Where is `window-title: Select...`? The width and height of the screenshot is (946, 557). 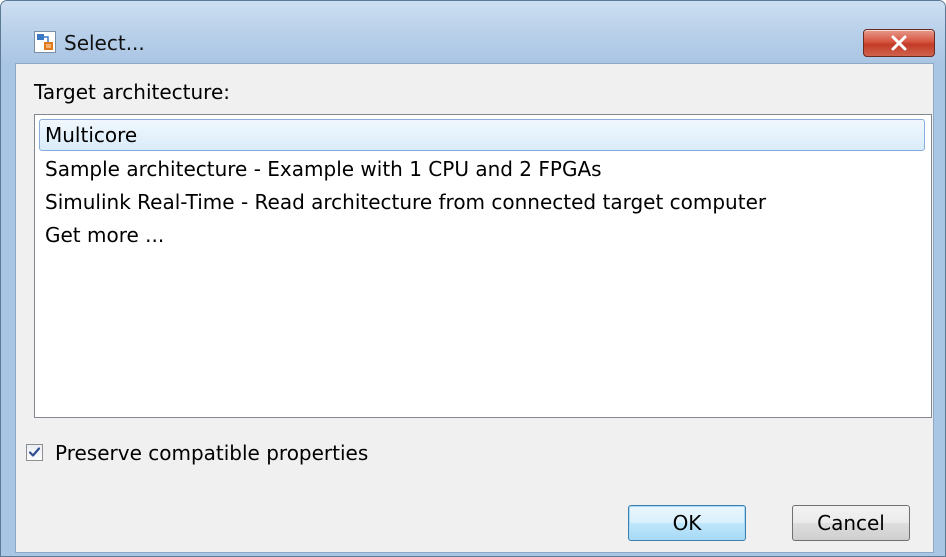
window-title: Select... is located at coordinates (104, 43).